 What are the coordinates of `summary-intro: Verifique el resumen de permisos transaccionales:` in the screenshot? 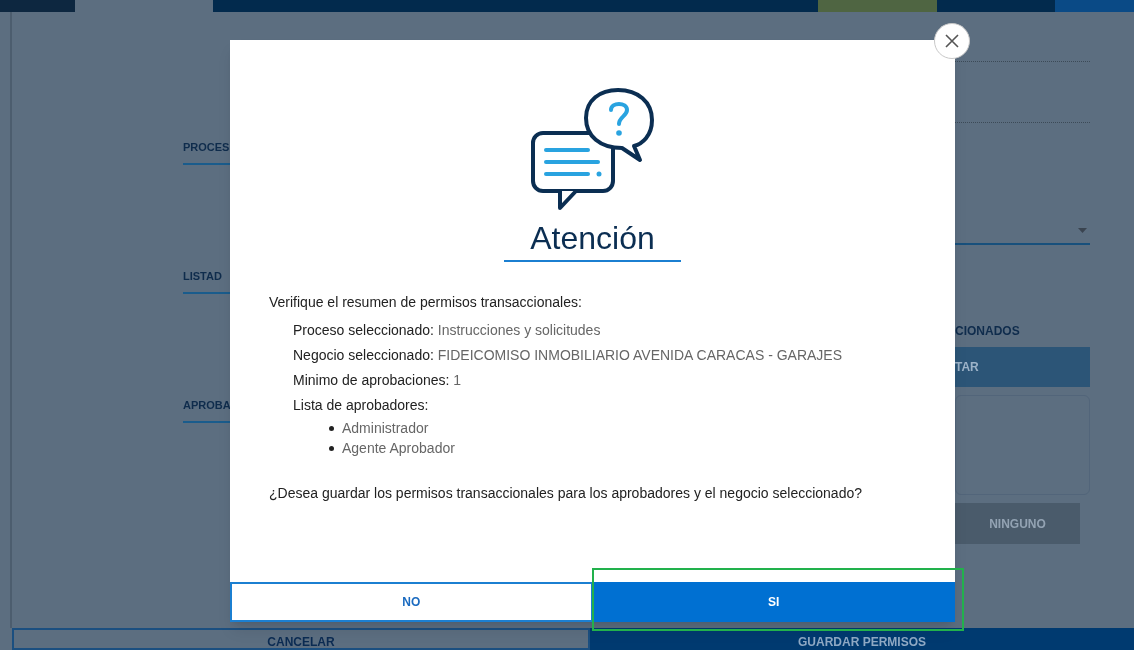 It's located at (426, 302).